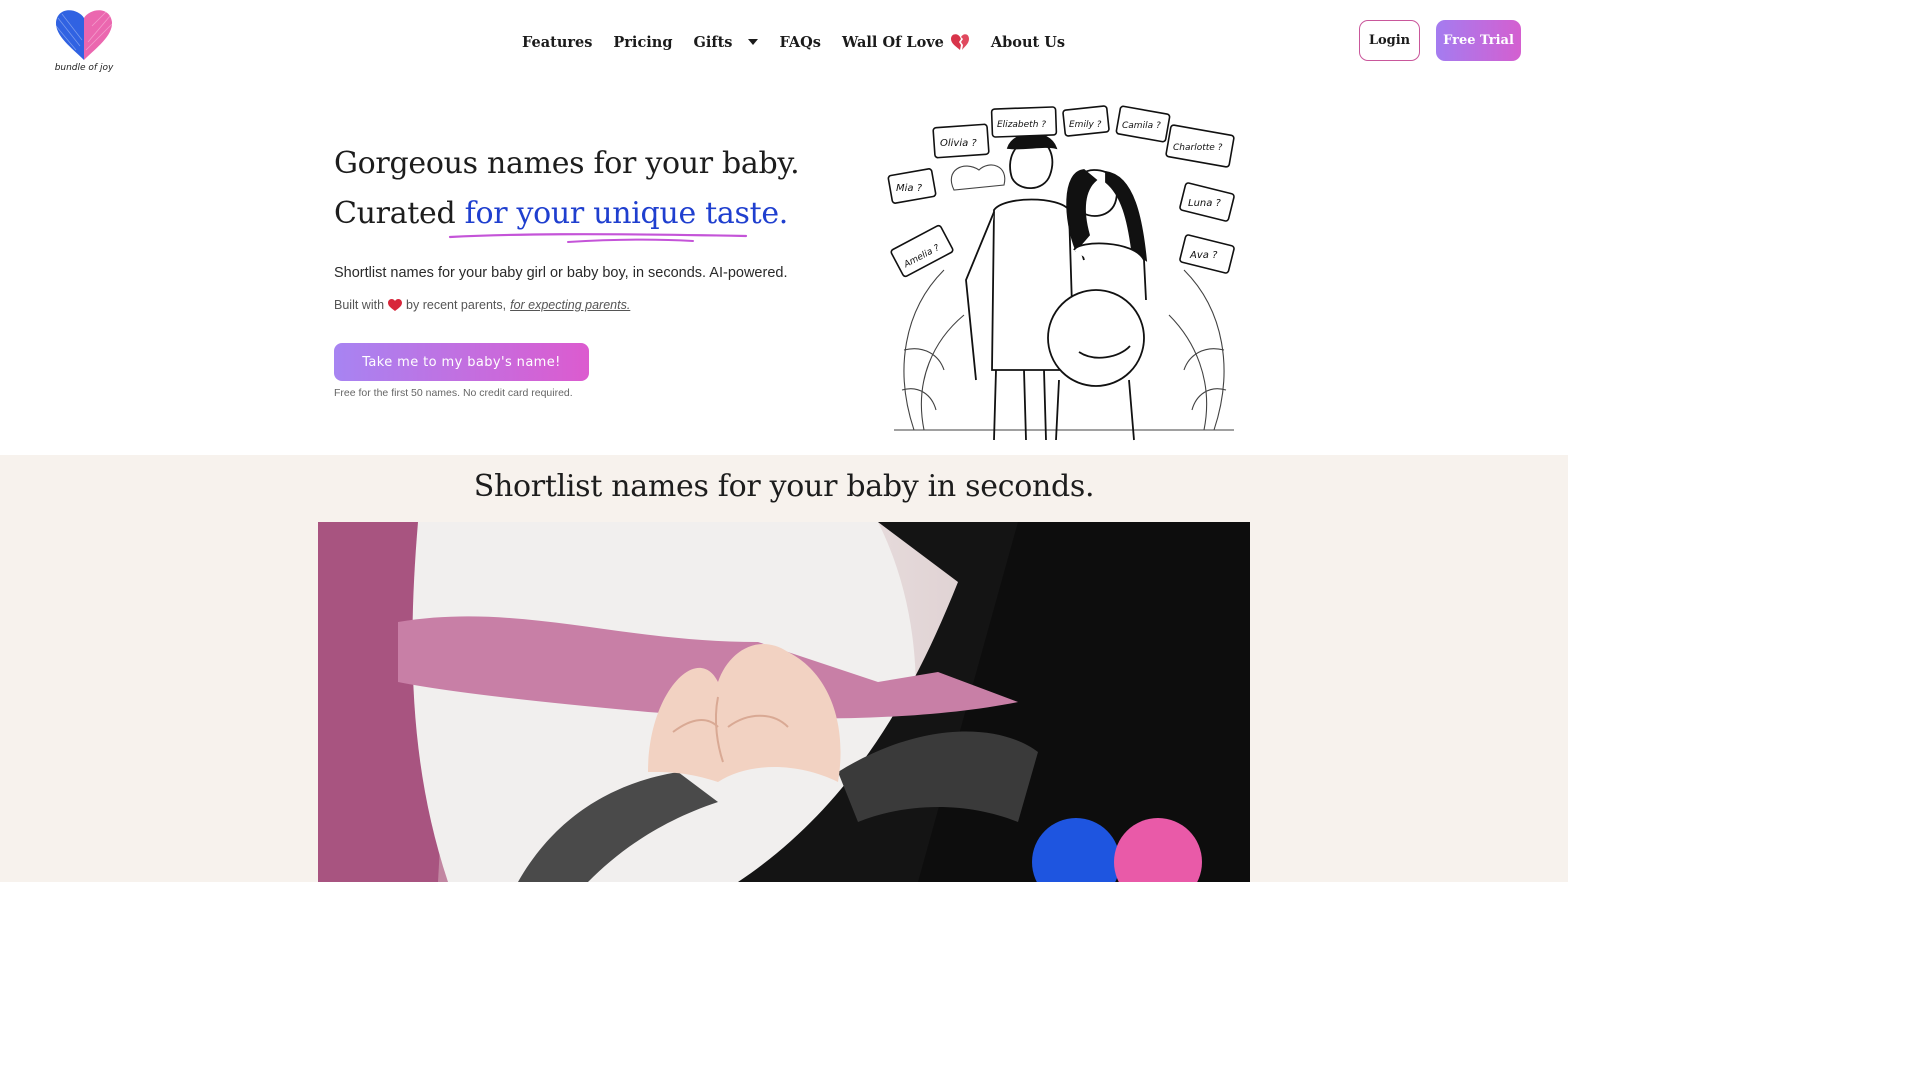 The height and width of the screenshot is (1080, 1920). What do you see at coordinates (461, 362) in the screenshot?
I see `cta-button: Take me to my baby's name!` at bounding box center [461, 362].